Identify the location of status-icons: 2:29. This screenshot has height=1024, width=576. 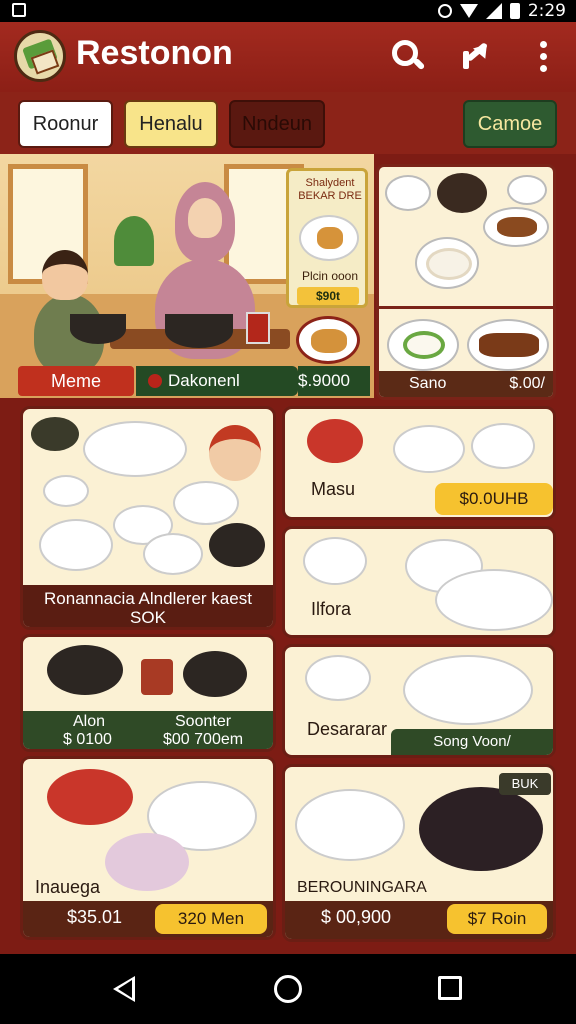
(501, 11).